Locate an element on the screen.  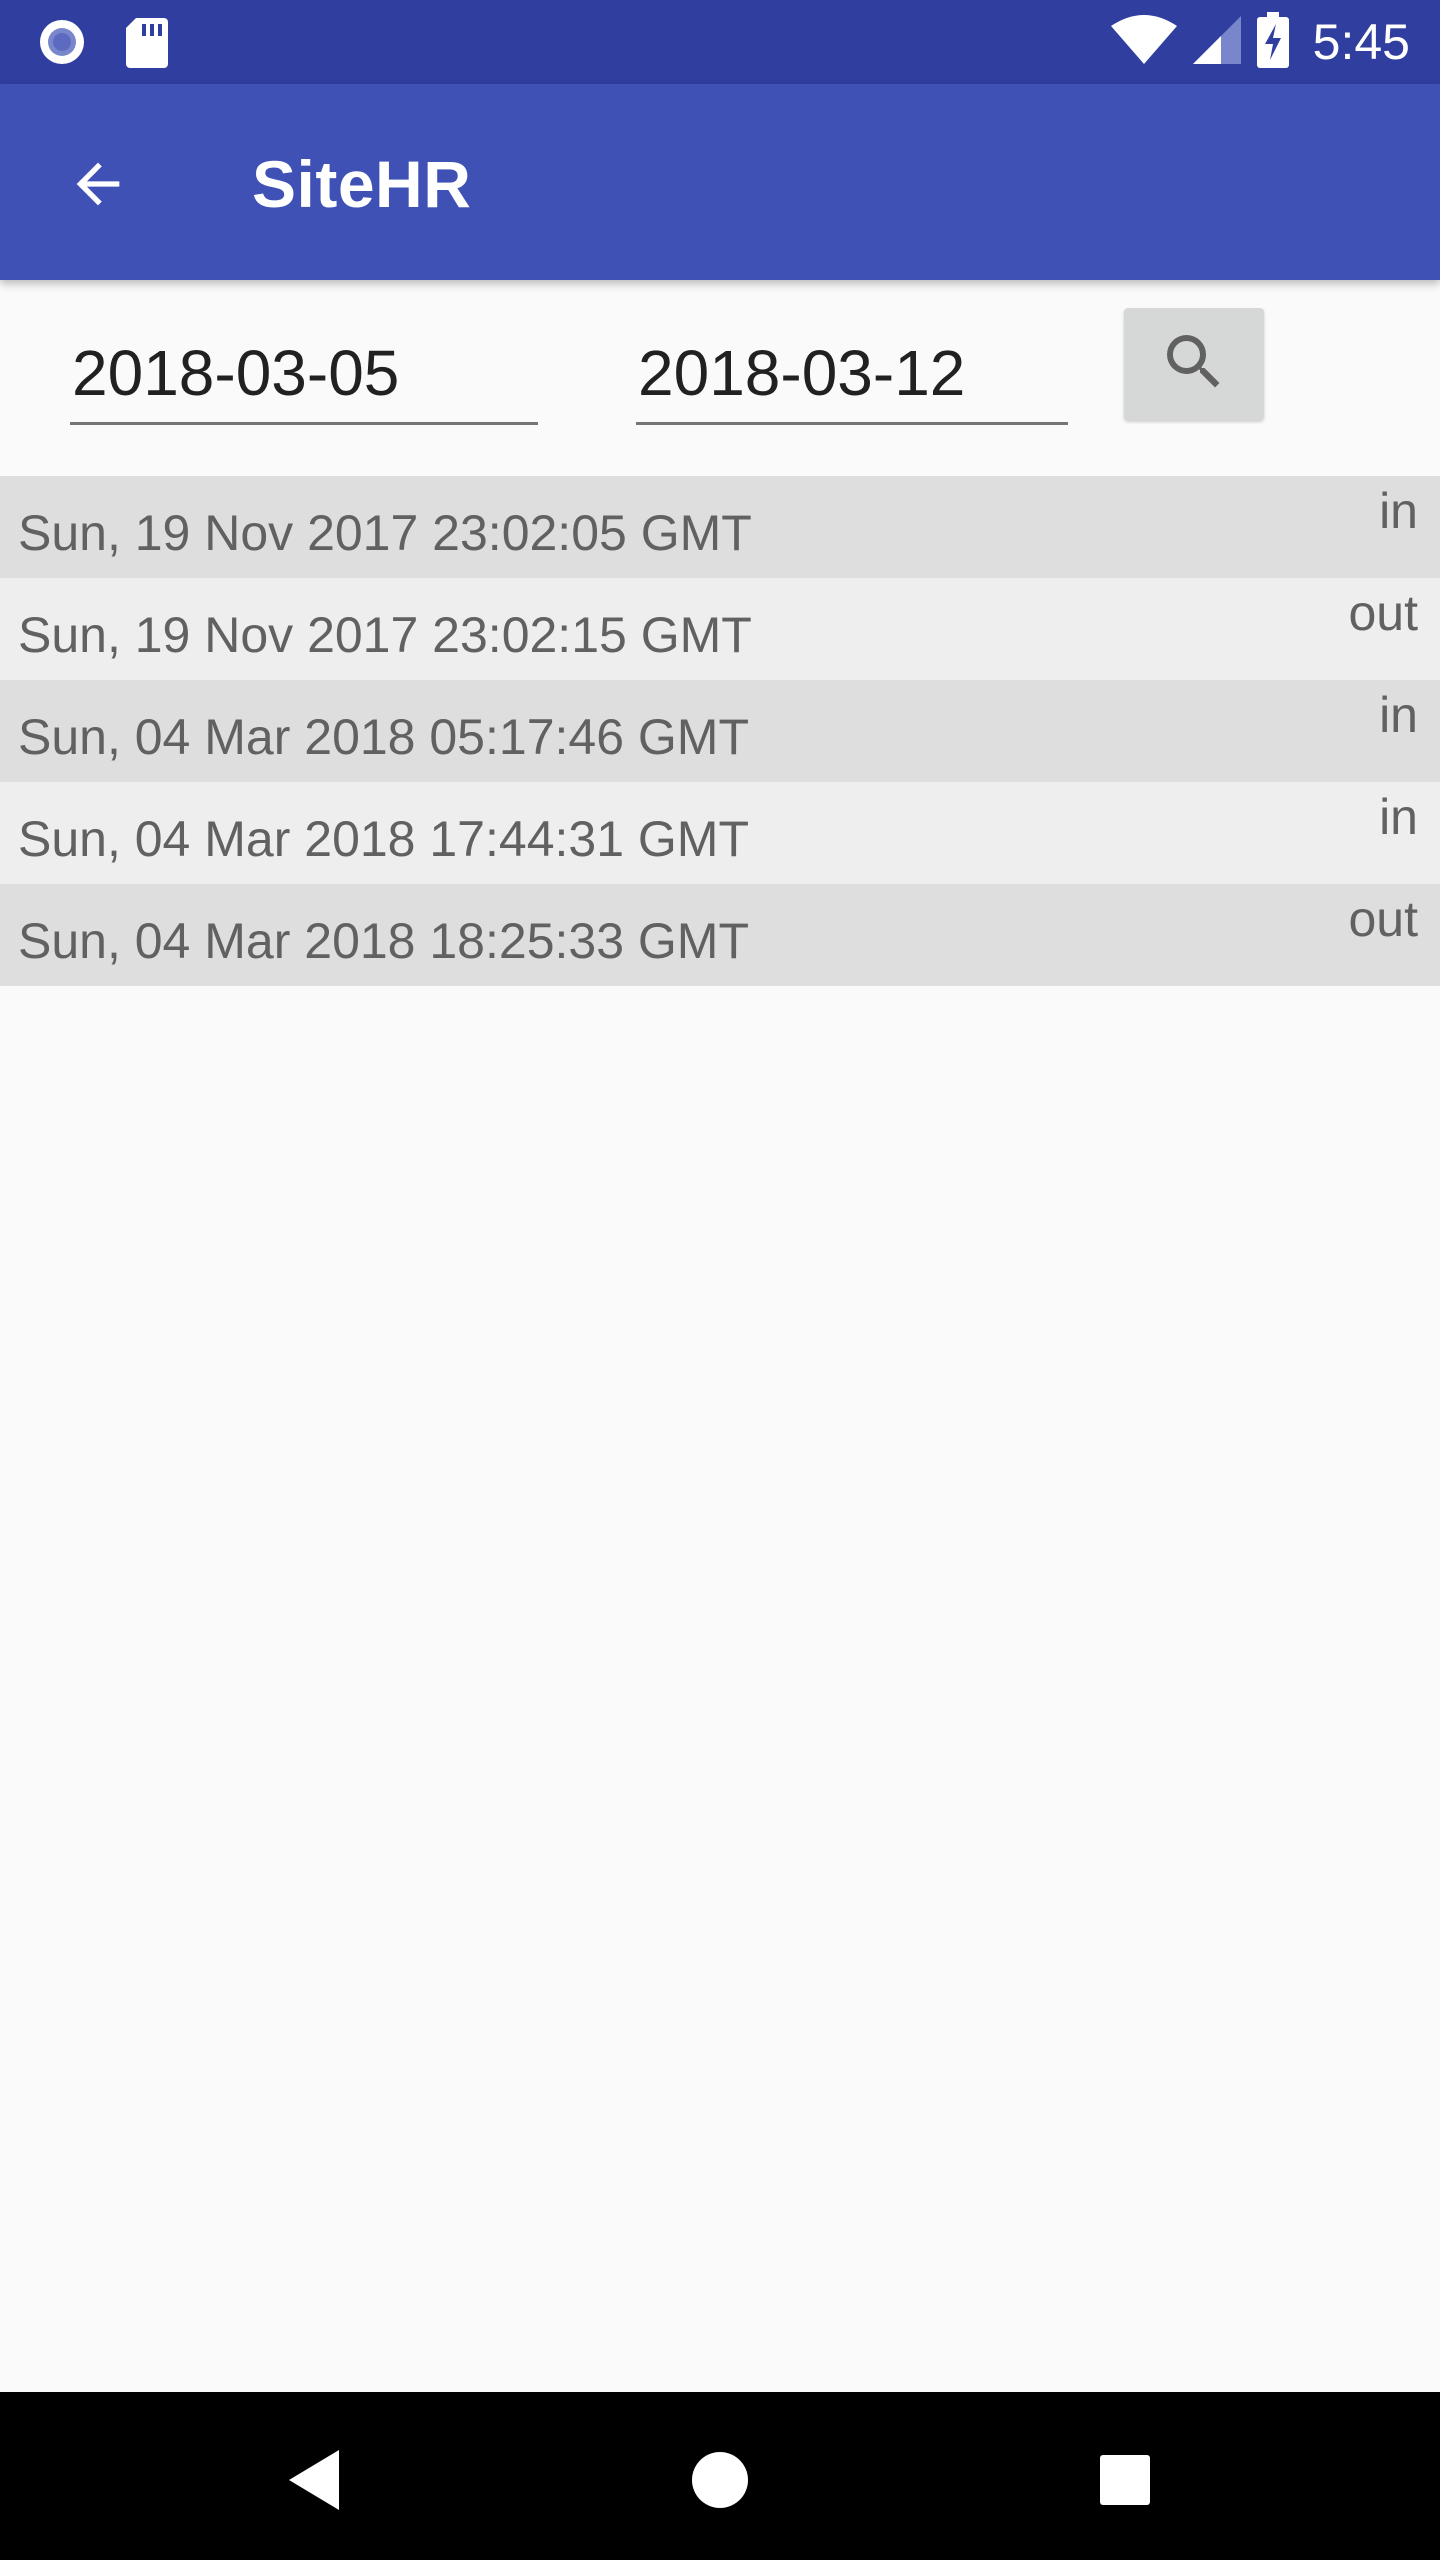
log-timestamp: Sun, 04 Mar 2018 17:44:31 GMT is located at coordinates (383, 839).